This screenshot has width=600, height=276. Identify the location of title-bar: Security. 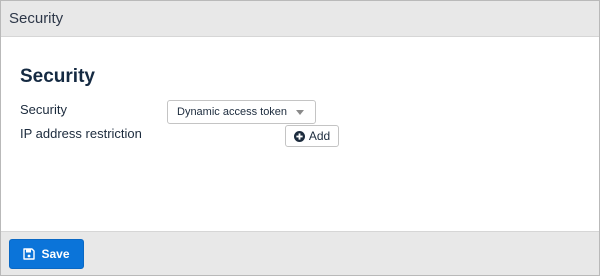
(300, 19).